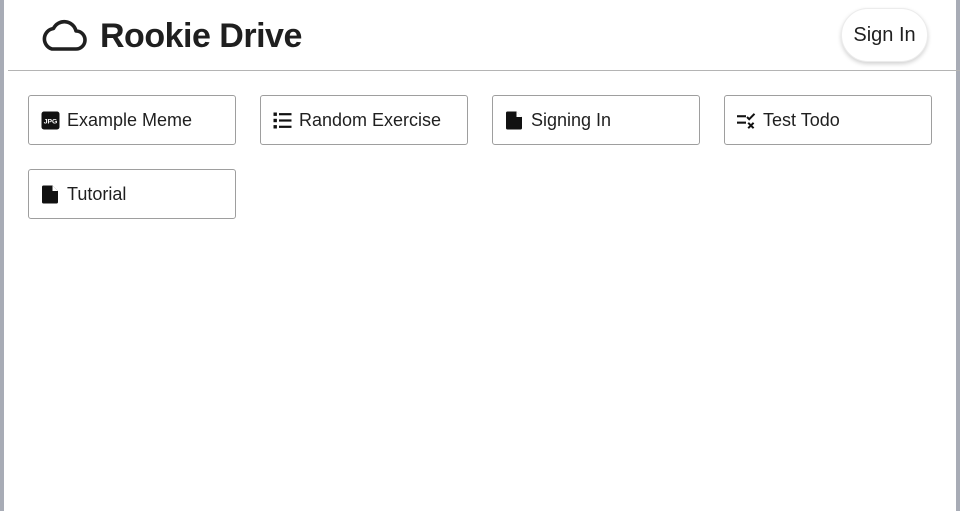 This screenshot has height=511, width=960. Describe the element at coordinates (801, 119) in the screenshot. I see `file-name: Test Todo` at that location.